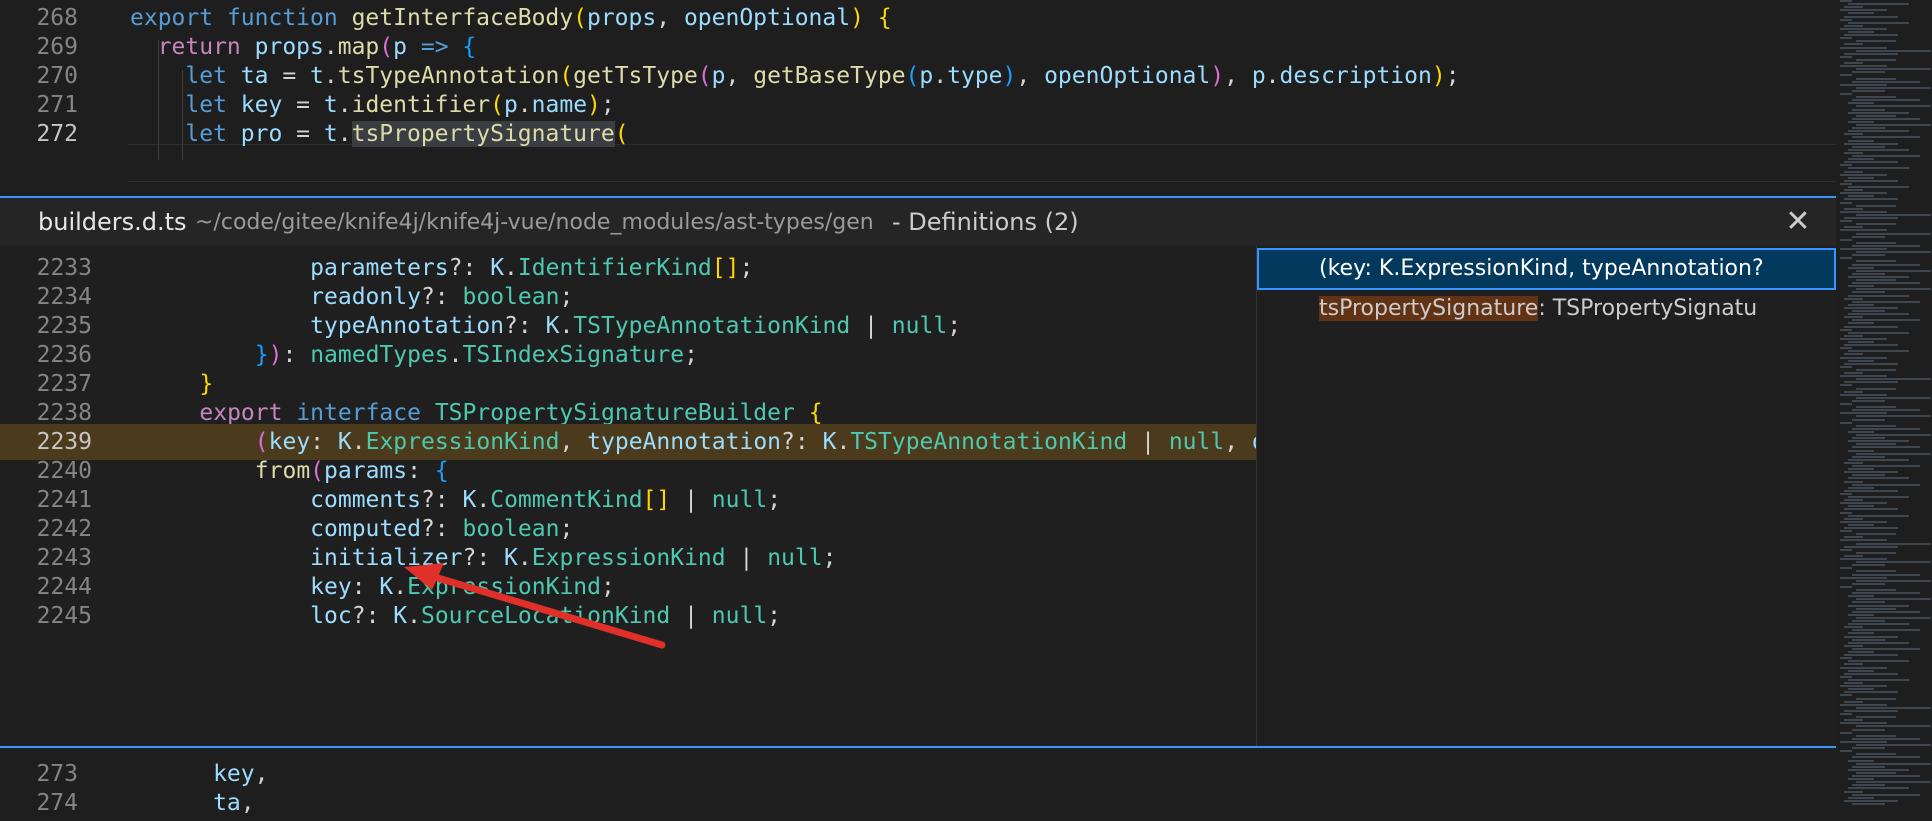 This screenshot has width=1932, height=821. Describe the element at coordinates (192, 47) in the screenshot. I see `code-token: return` at that location.